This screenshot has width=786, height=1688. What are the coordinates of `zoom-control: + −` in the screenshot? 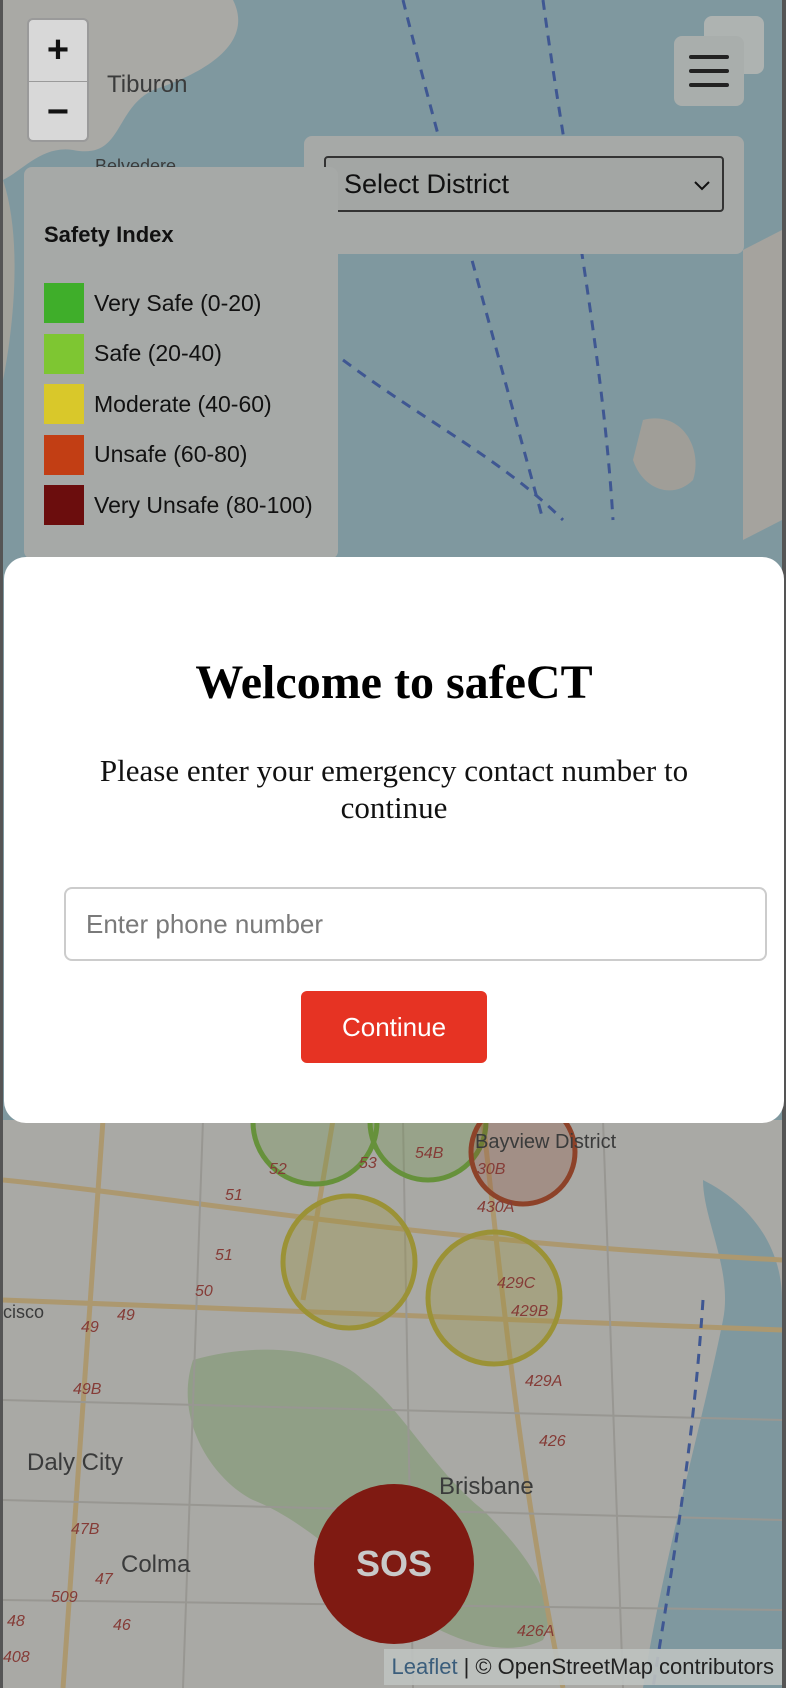 It's located at (58, 80).